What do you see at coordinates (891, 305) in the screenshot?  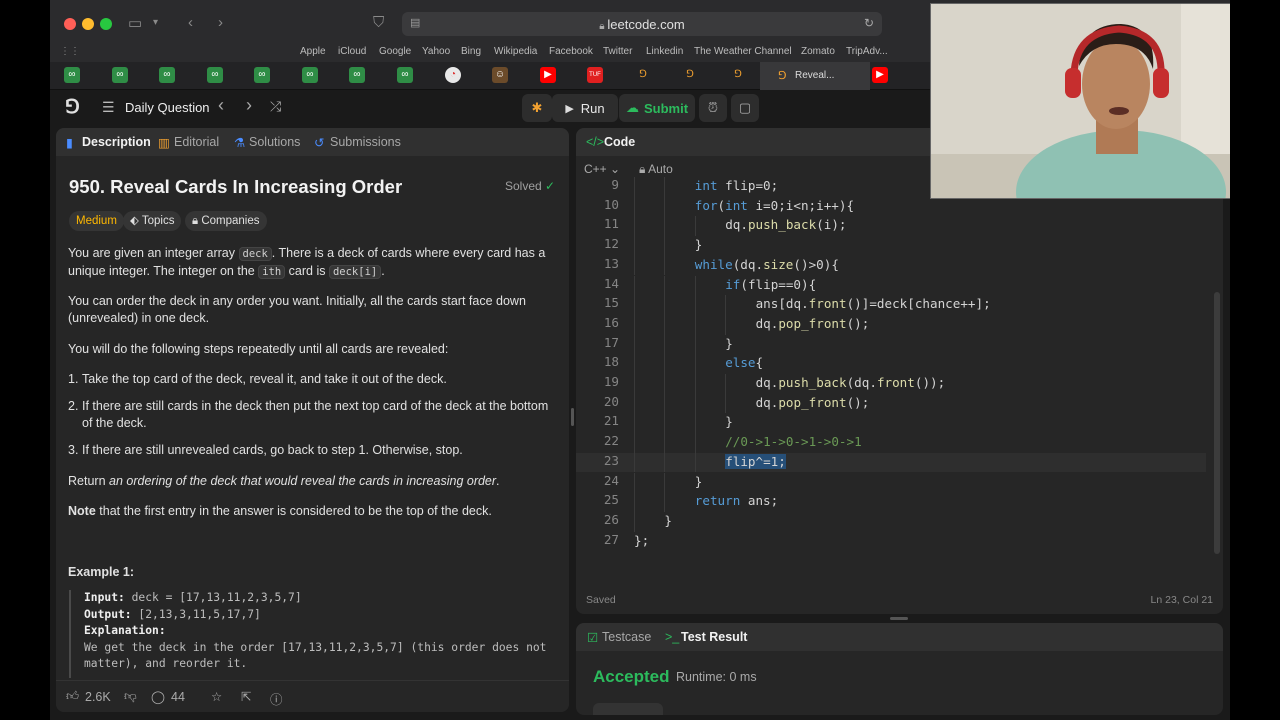 I see `code-line: 15 ans[dq.front()]=deck[chance++];` at bounding box center [891, 305].